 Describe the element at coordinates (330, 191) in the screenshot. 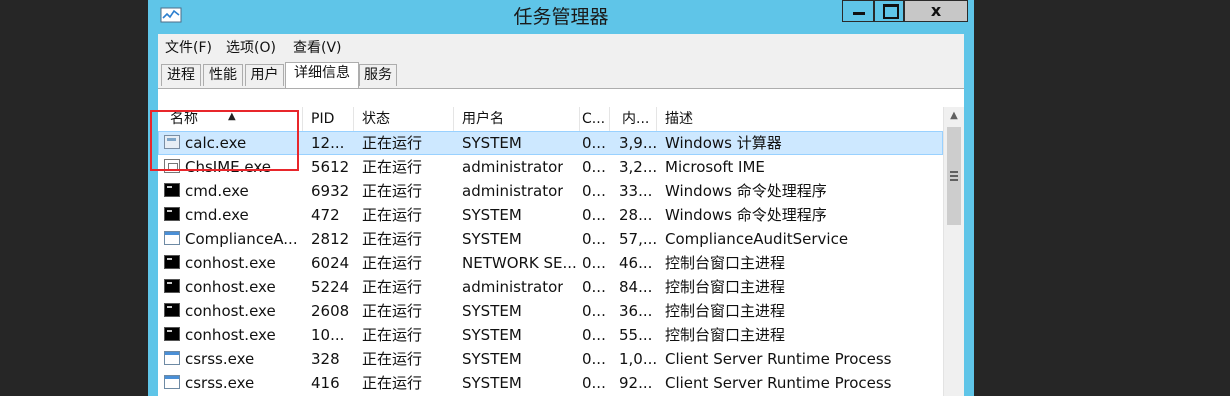

I see `row-pid: 6932` at that location.